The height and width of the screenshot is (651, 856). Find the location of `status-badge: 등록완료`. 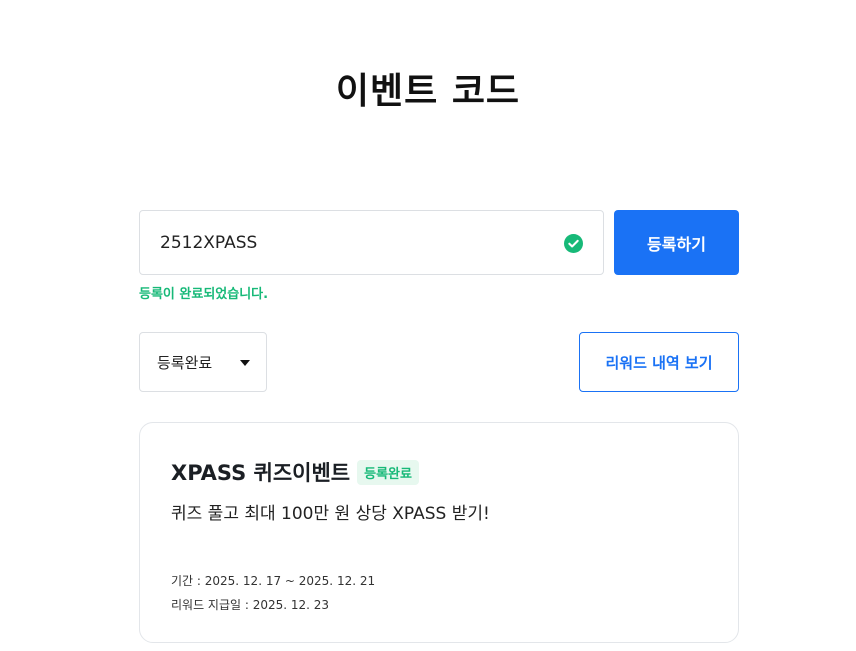

status-badge: 등록완료 is located at coordinates (388, 472).